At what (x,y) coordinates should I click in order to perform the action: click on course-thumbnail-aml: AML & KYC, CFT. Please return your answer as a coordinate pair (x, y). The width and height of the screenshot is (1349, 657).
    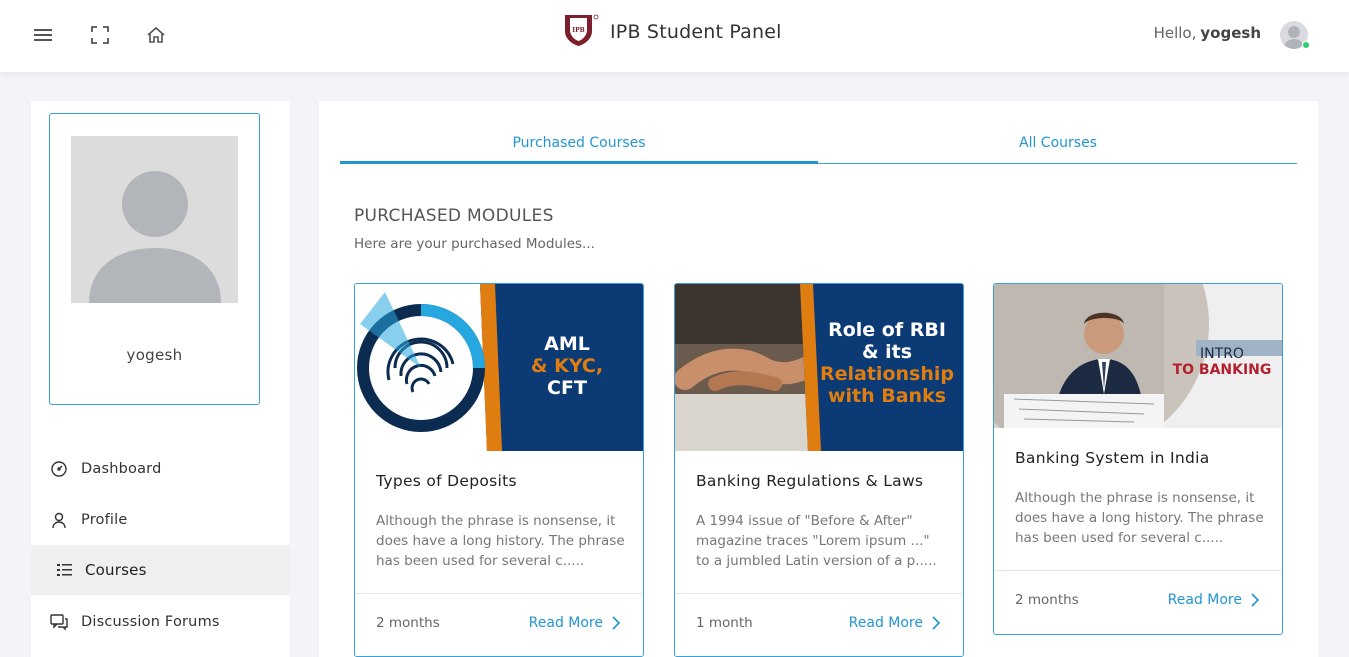
    Looking at the image, I should click on (499, 367).